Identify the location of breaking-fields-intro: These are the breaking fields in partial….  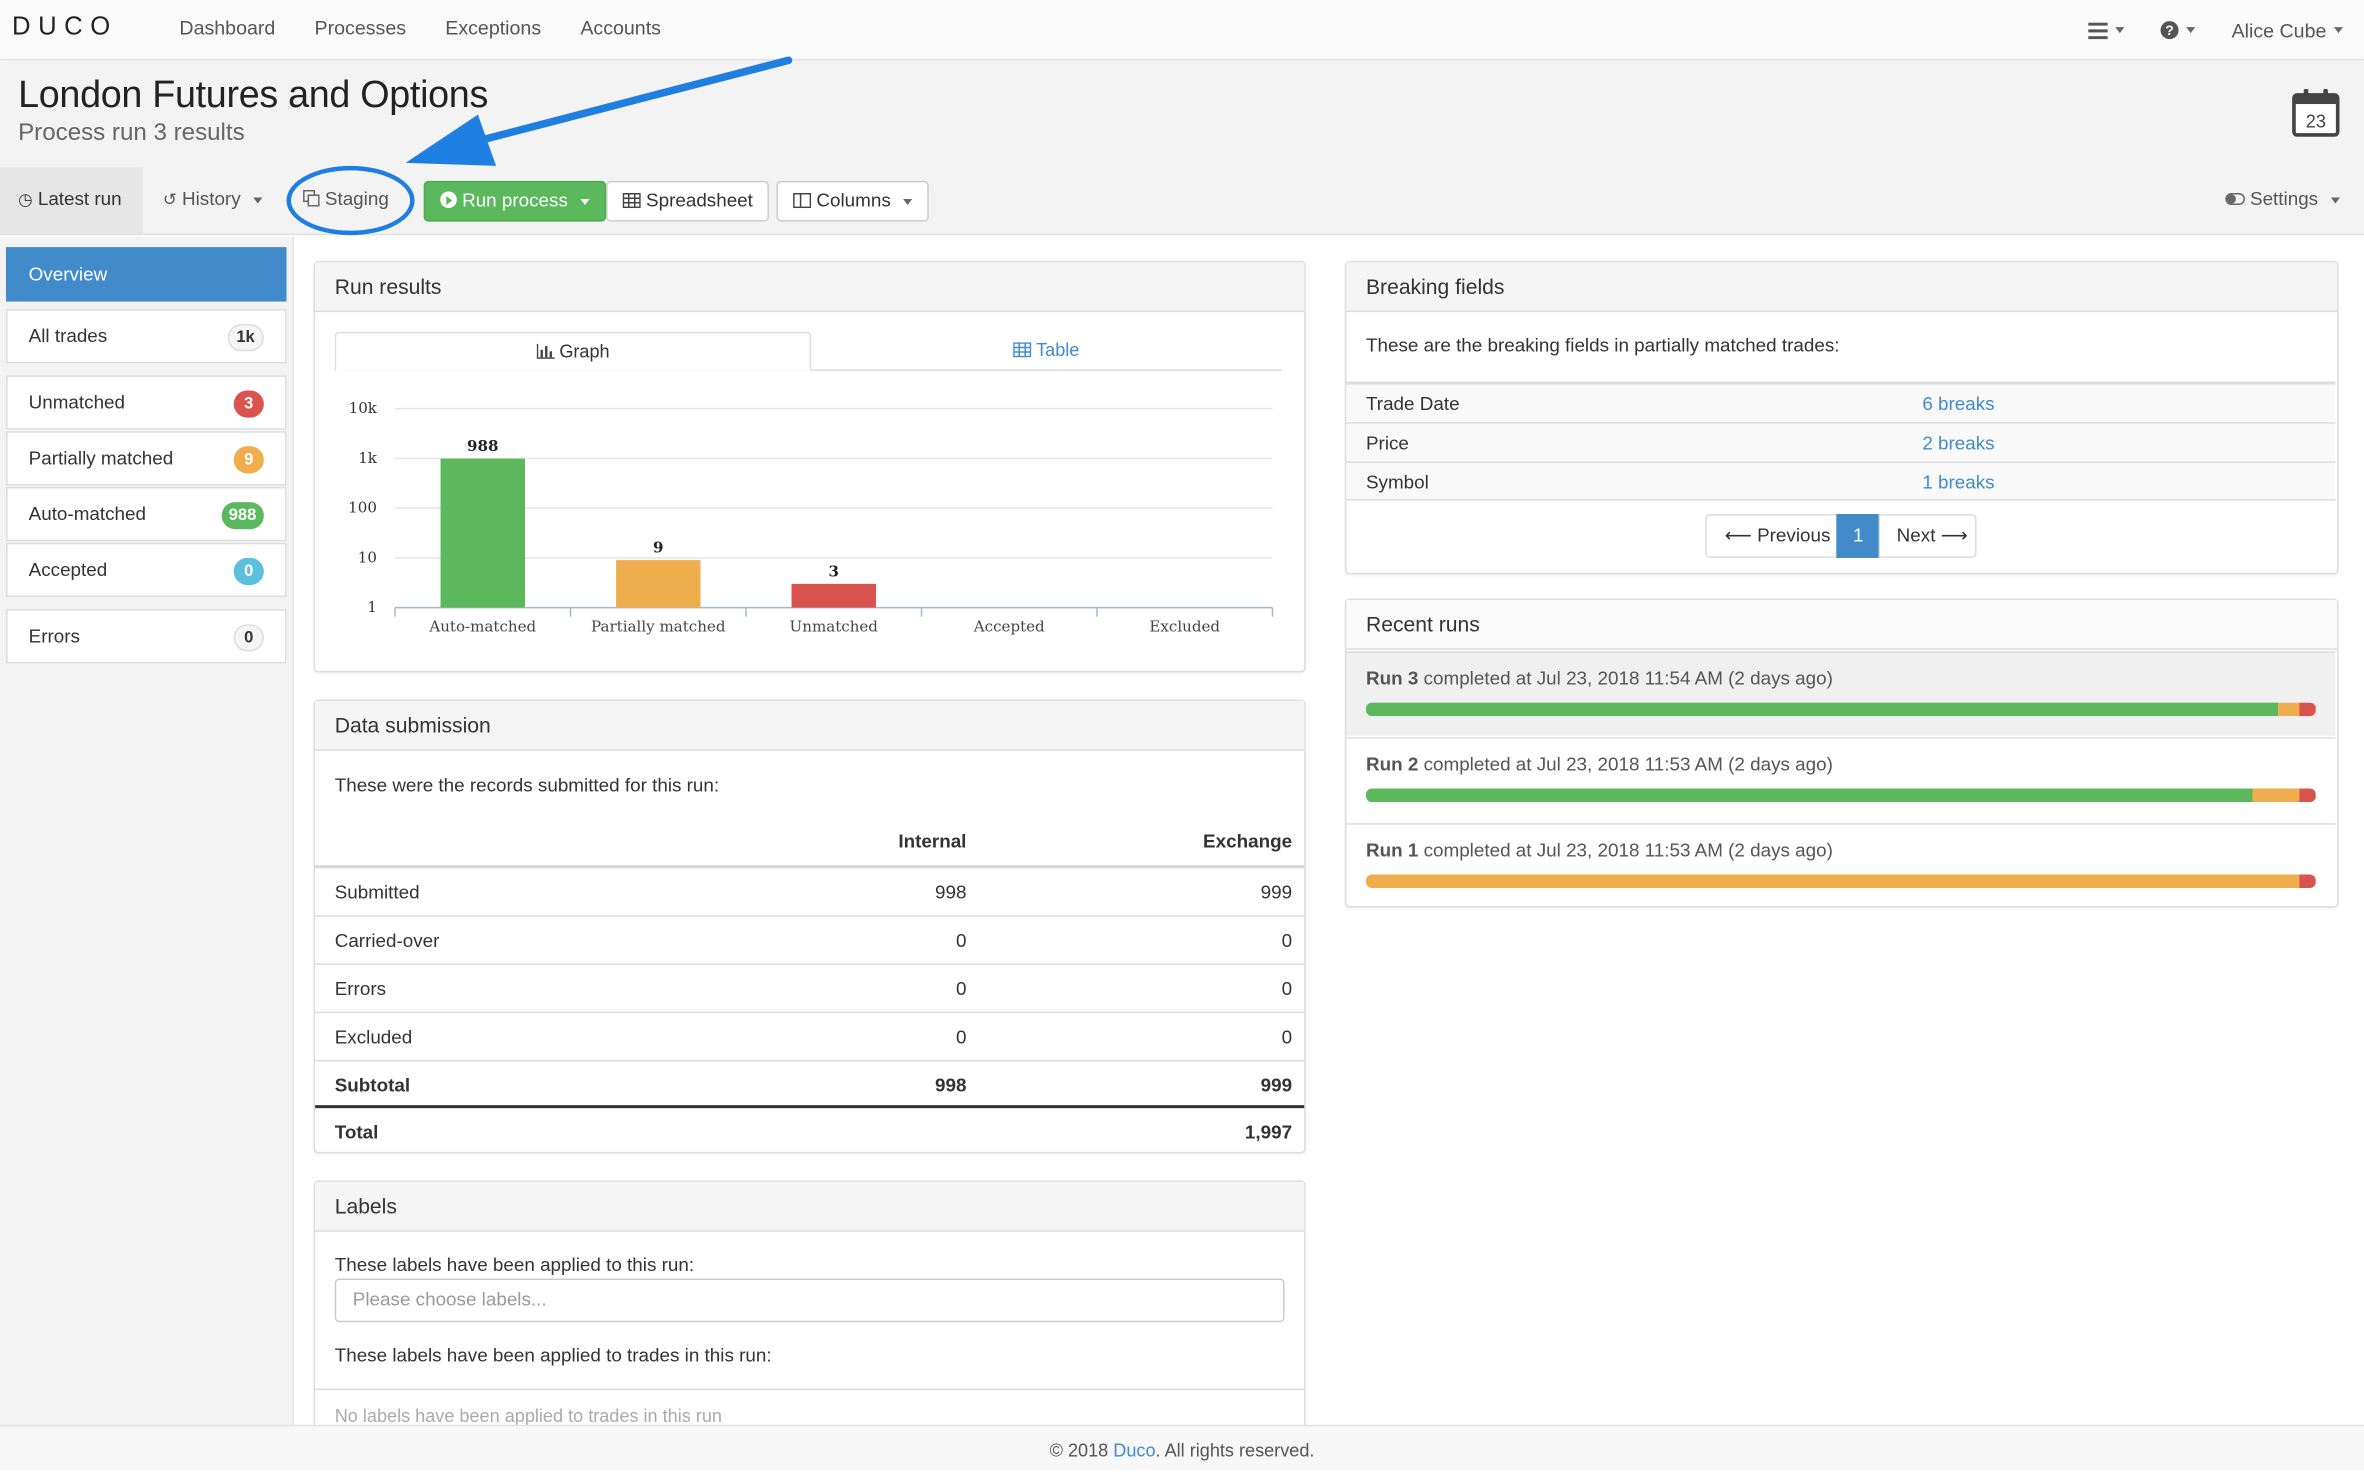
(1602, 345).